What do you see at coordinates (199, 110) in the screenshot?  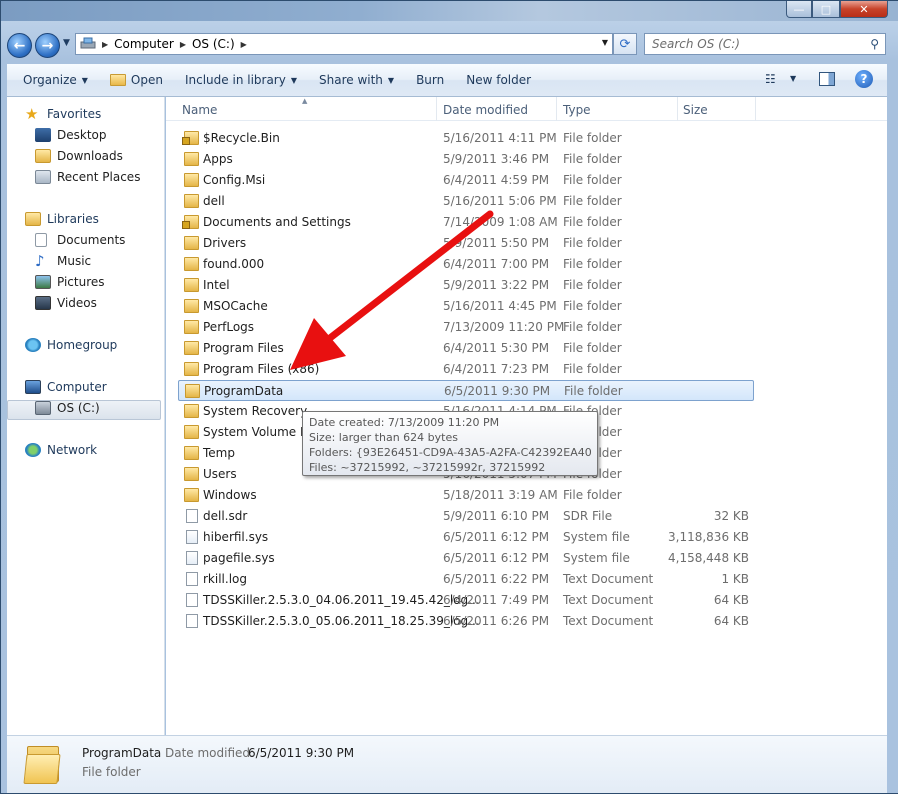 I see `column-header-name: Name` at bounding box center [199, 110].